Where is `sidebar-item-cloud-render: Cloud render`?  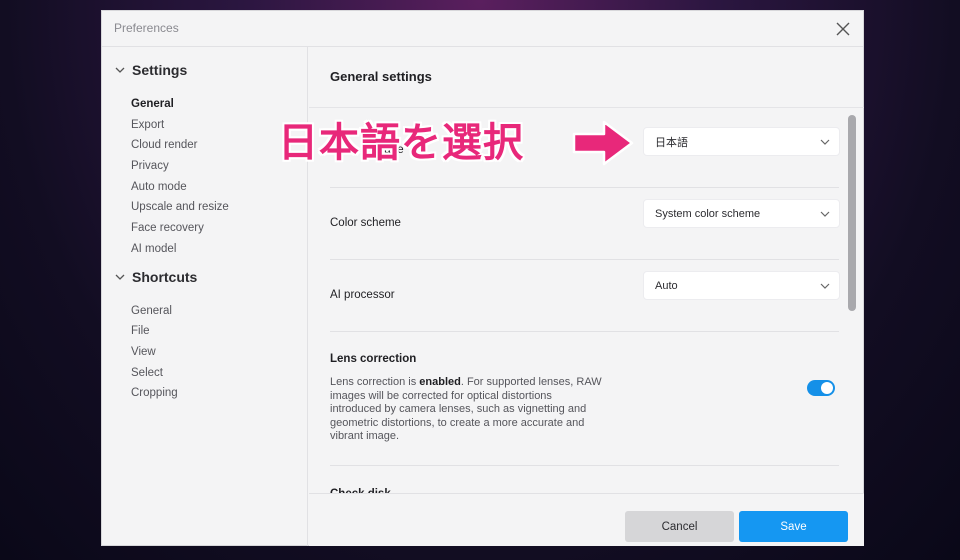
sidebar-item-cloud-render: Cloud render is located at coordinates (164, 145).